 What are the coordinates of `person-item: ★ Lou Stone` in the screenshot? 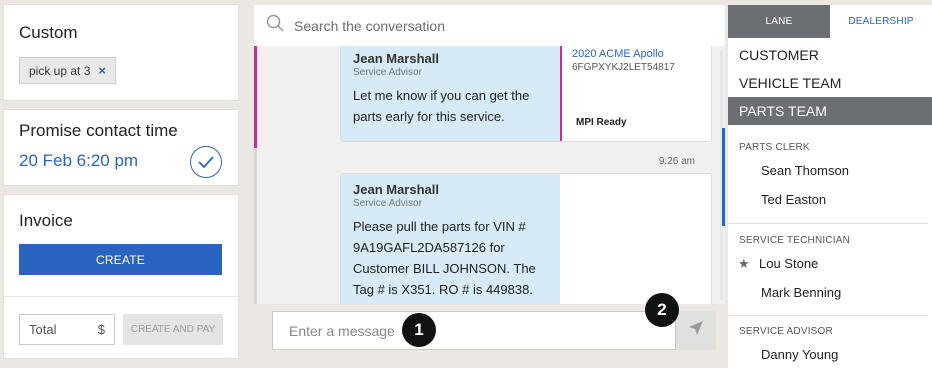 It's located at (830, 263).